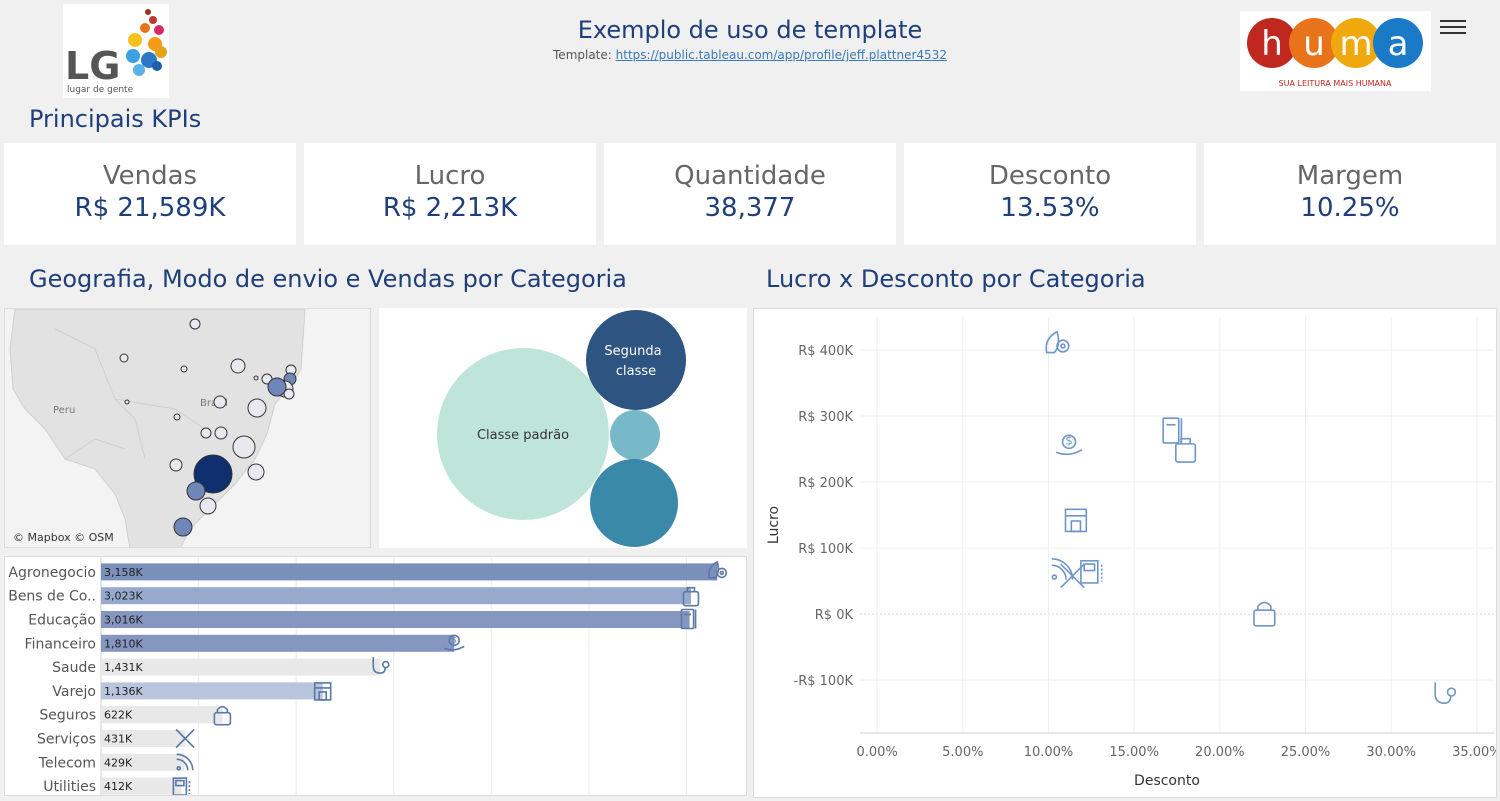  What do you see at coordinates (750, 30) in the screenshot?
I see `dashboard-title: Exemplo de uso de template` at bounding box center [750, 30].